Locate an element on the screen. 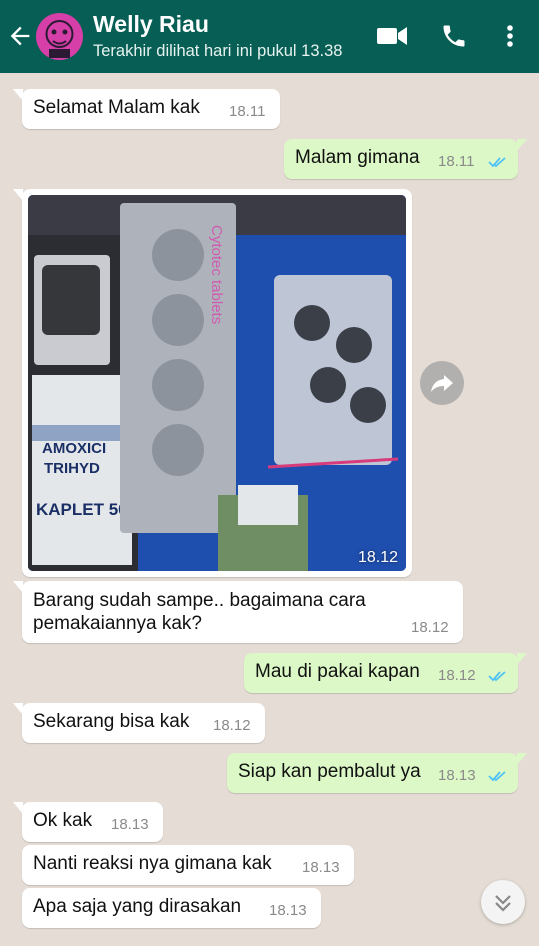 This screenshot has height=946, width=539. last-seen-status: Terakhir dilihat hari ini pukul 13.38 is located at coordinates (218, 51).